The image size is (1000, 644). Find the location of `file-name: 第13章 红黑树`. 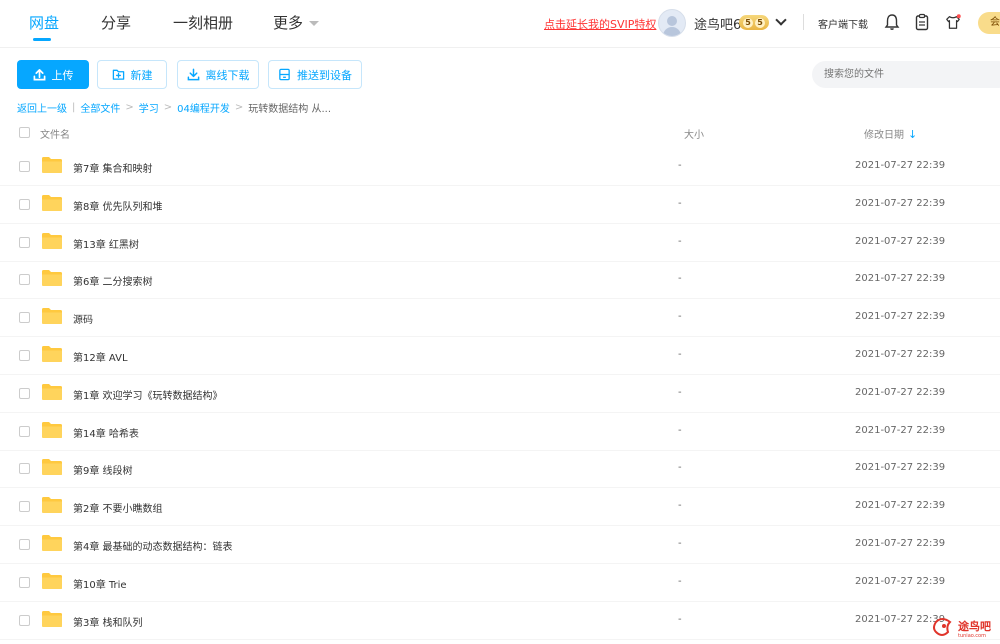

file-name: 第13章 红黑树 is located at coordinates (106, 243).